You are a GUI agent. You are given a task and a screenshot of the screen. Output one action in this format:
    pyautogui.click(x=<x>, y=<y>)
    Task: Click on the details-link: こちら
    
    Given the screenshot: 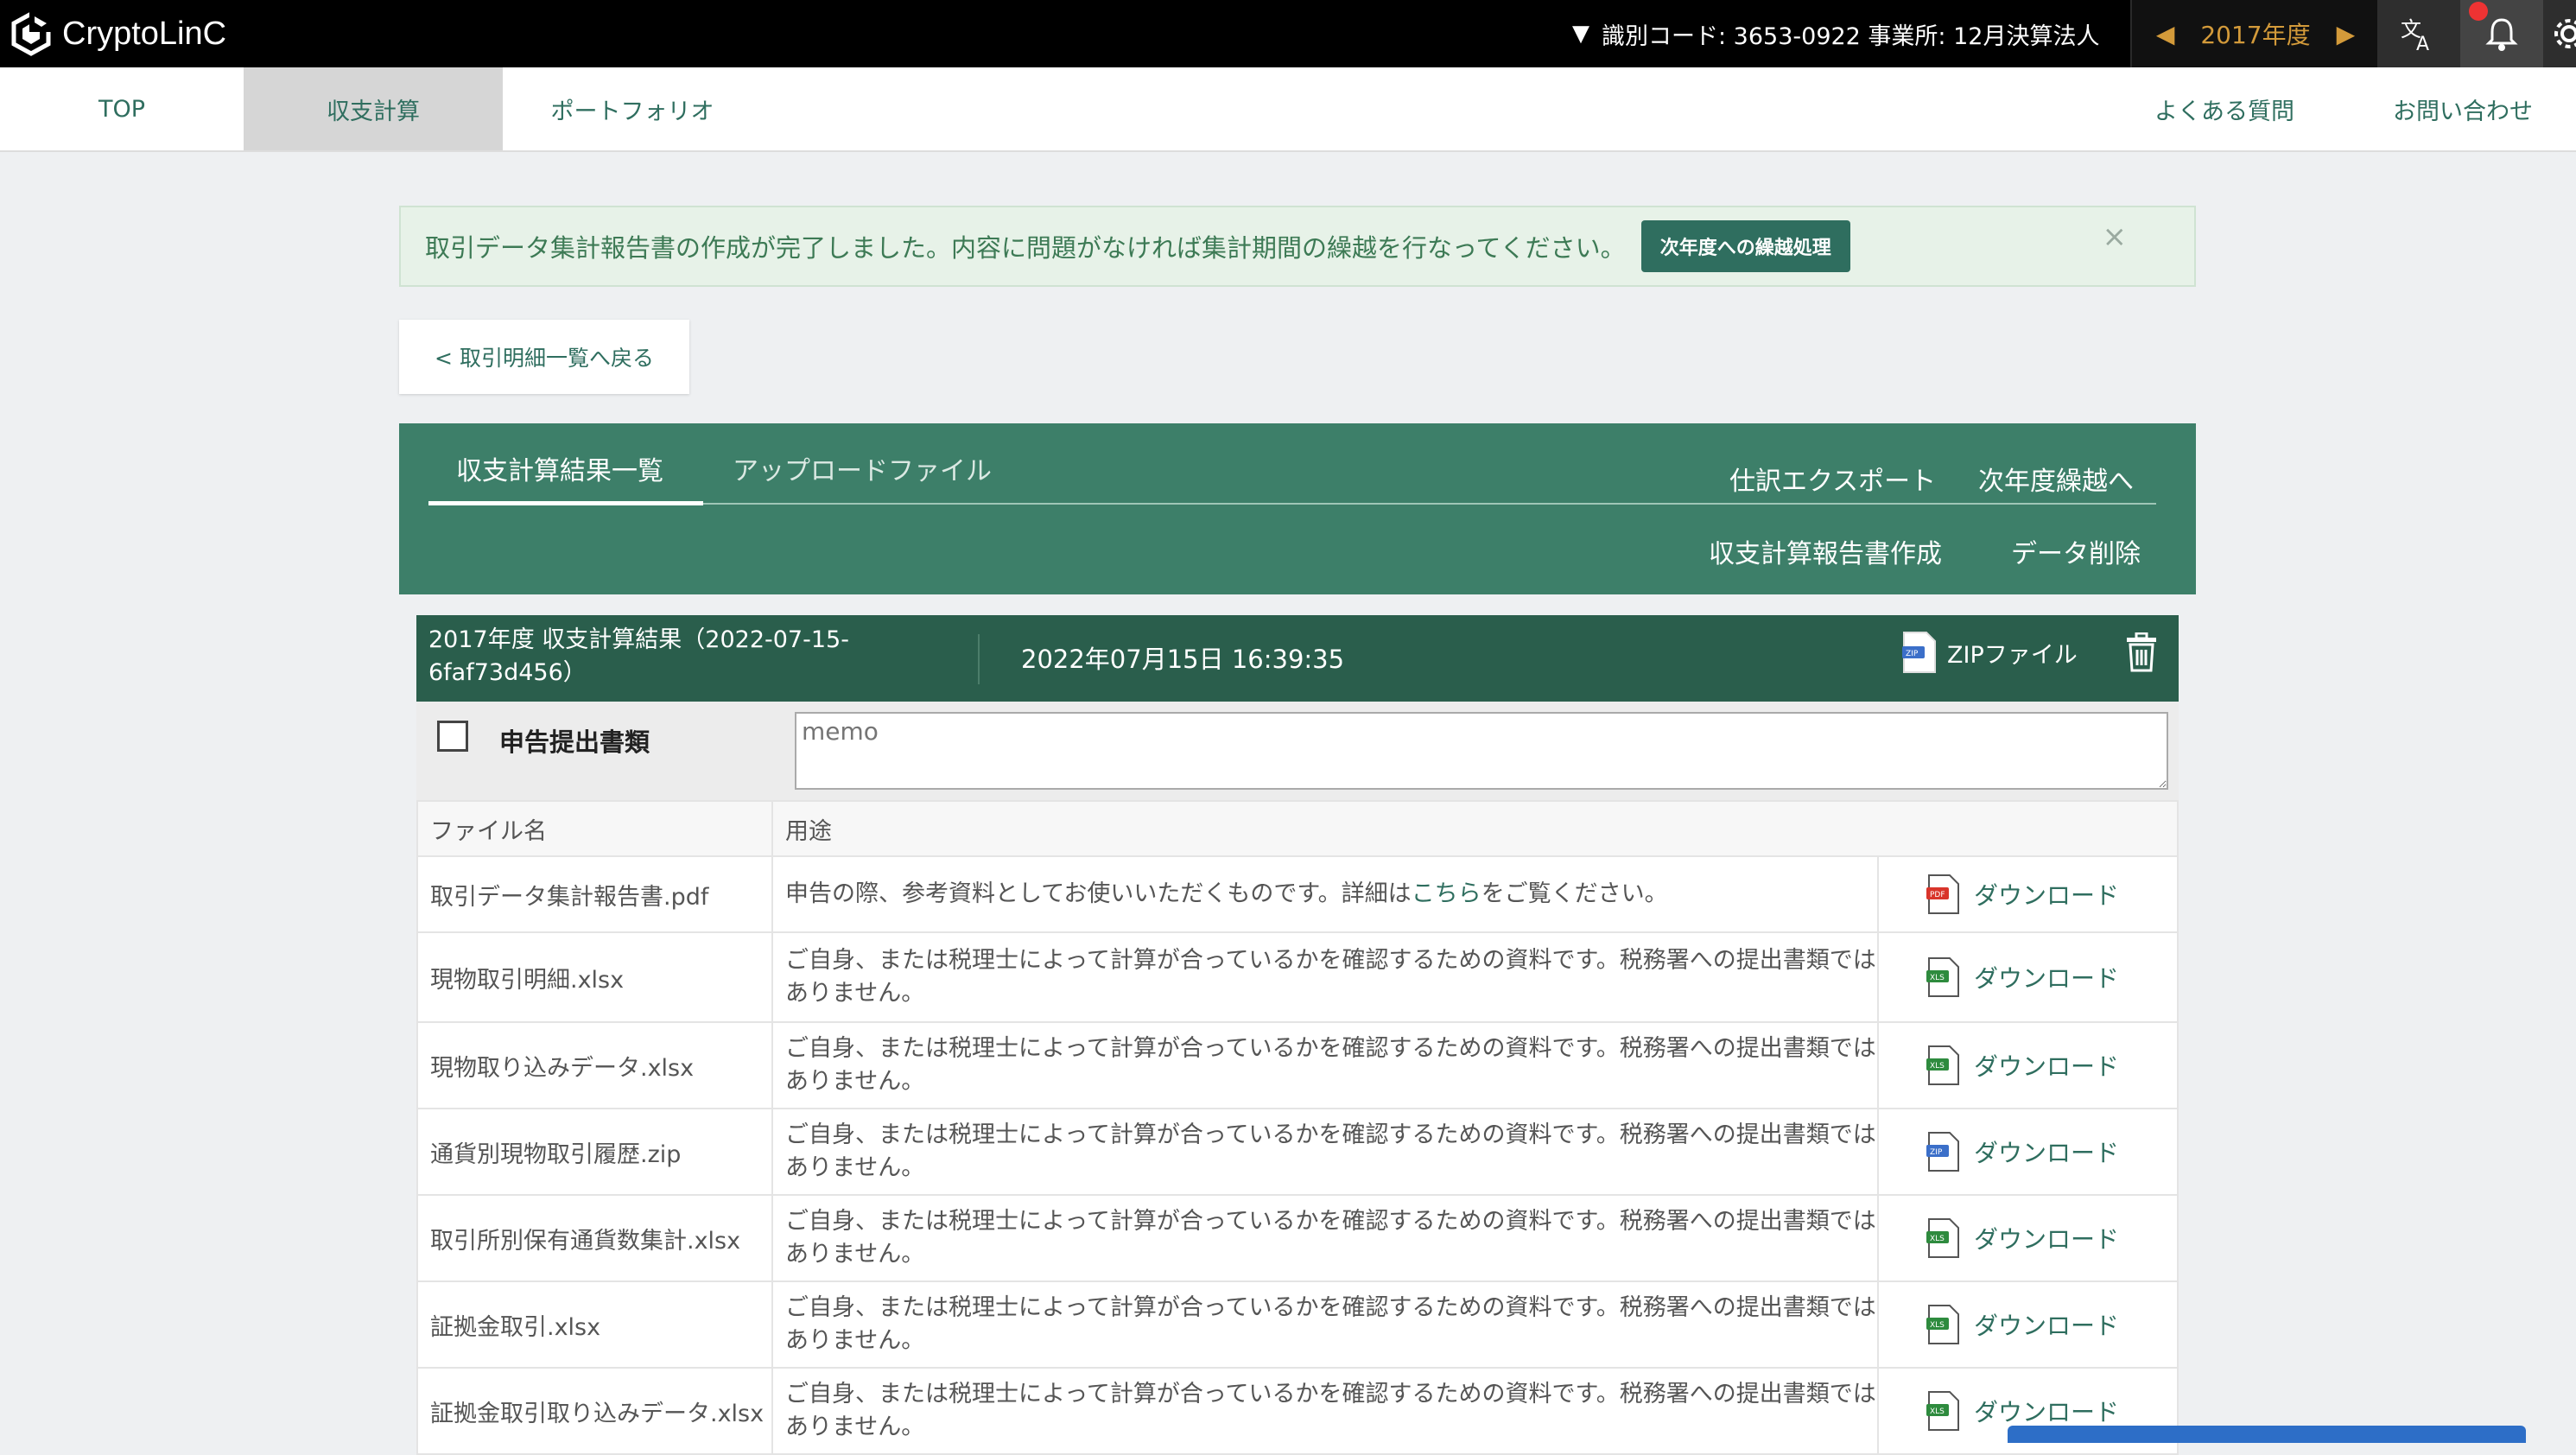 What is the action you would take?
    pyautogui.click(x=1447, y=894)
    